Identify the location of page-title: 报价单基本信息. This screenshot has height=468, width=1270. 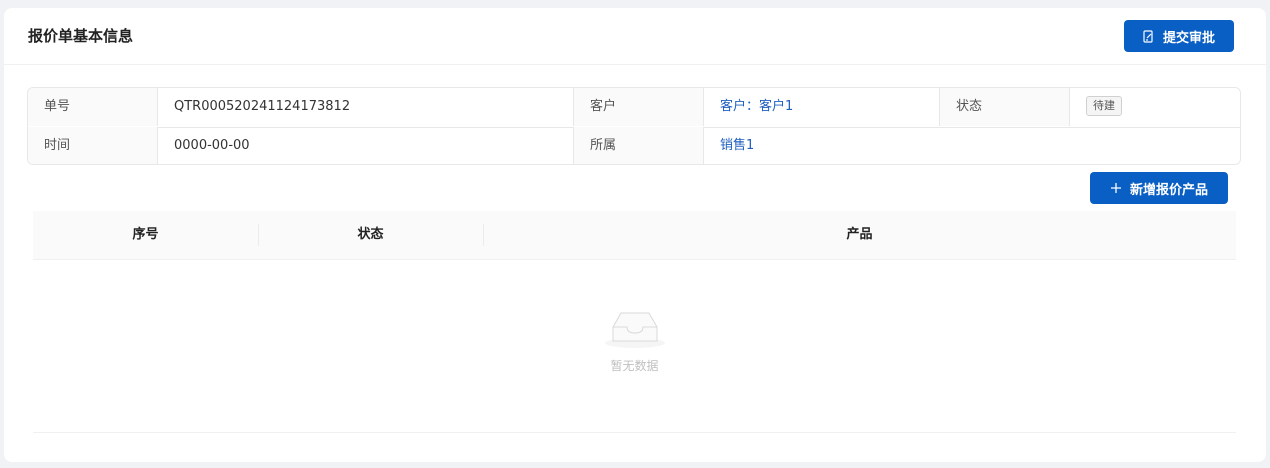
(81, 36).